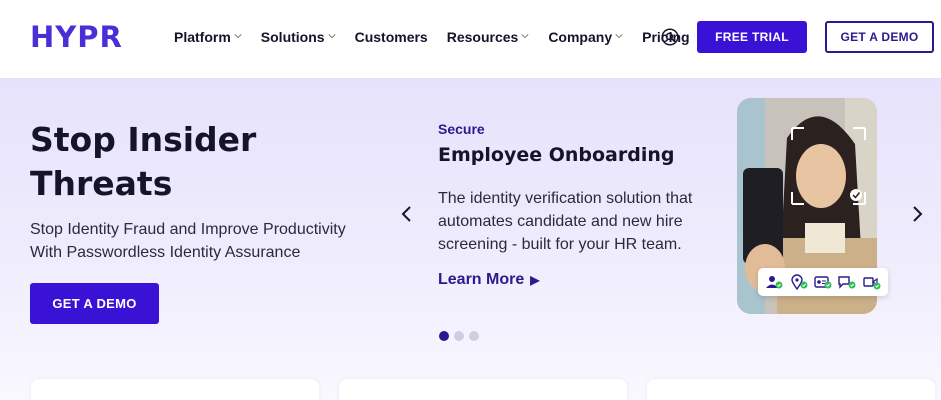 The image size is (941, 400). I want to click on carousel-pagination, so click(461, 336).